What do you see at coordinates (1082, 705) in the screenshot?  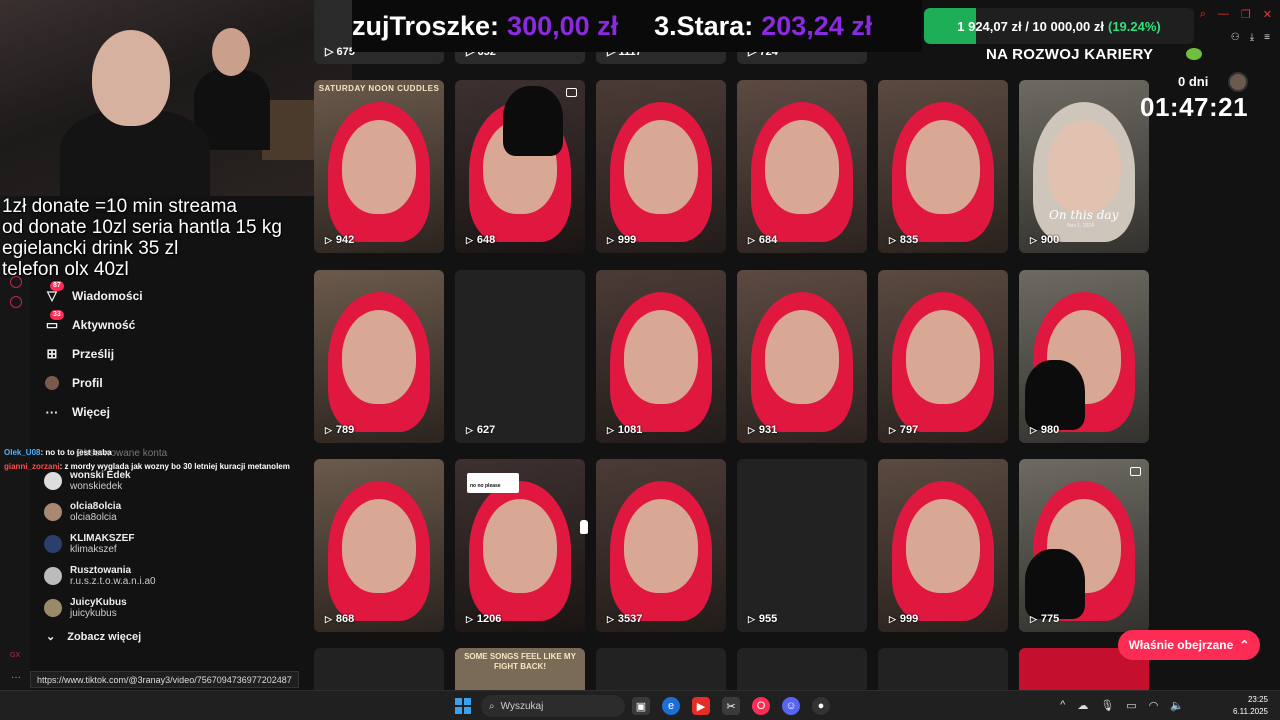 I see `cloud-icon: ☁` at bounding box center [1082, 705].